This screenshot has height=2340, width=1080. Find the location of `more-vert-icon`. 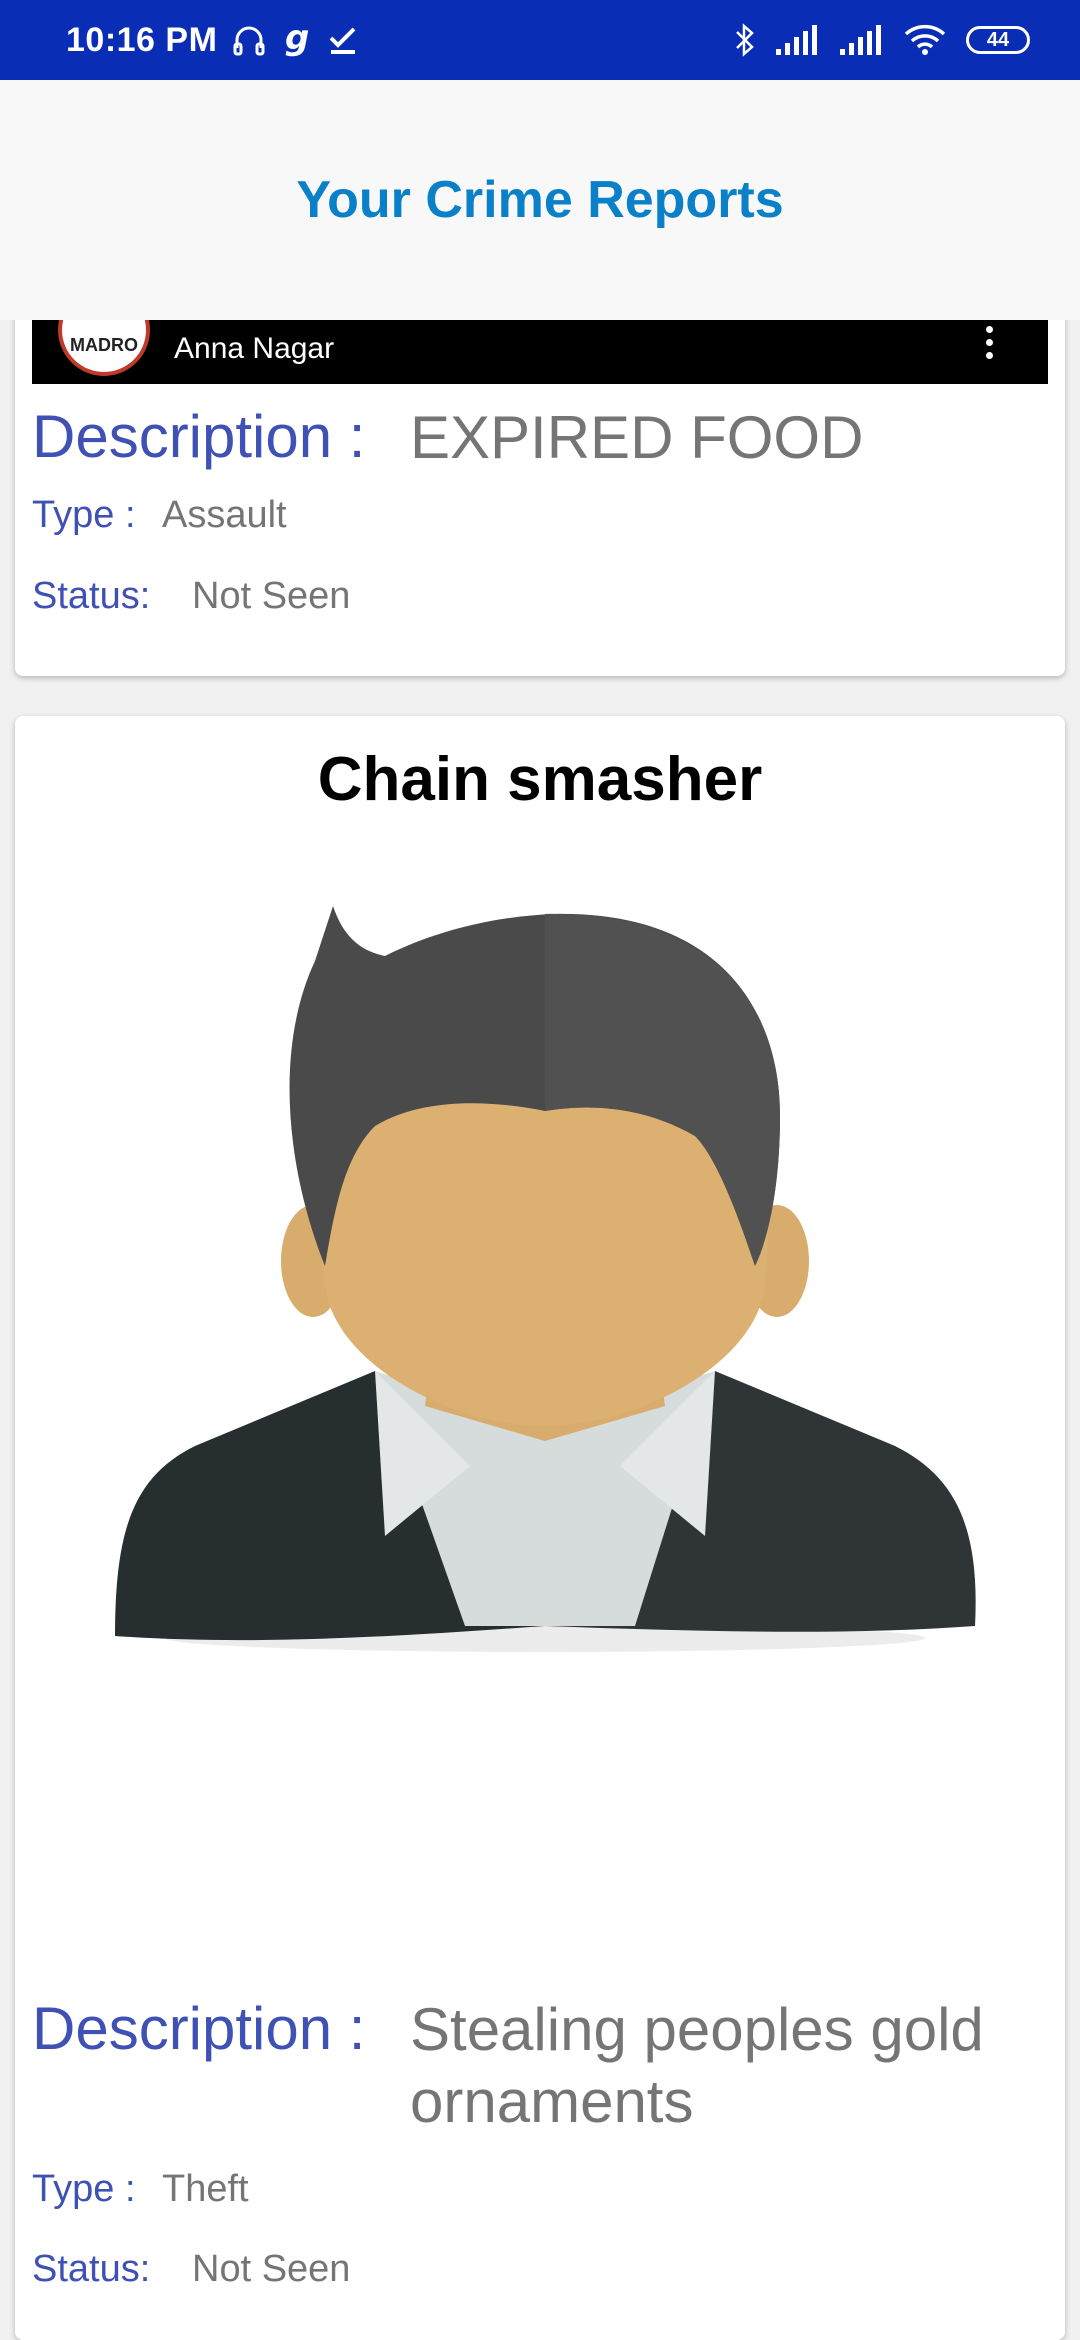

more-vert-icon is located at coordinates (989, 342).